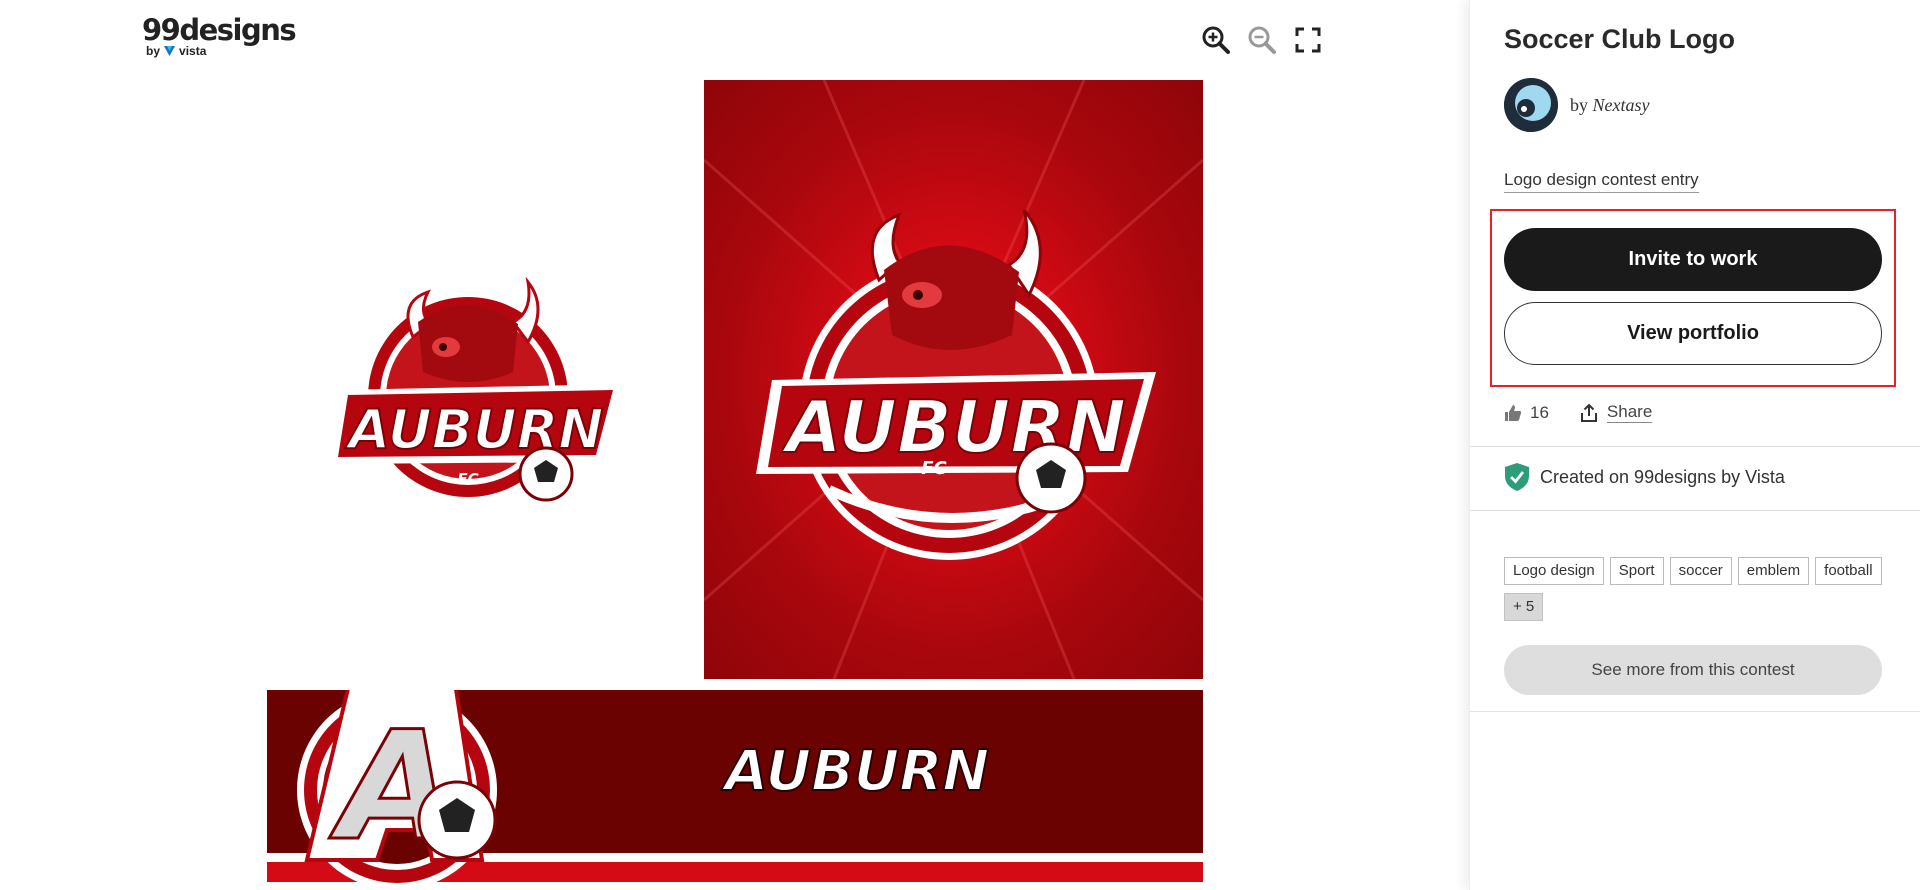  Describe the element at coordinates (467, 479) in the screenshot. I see `crest-small-fc: FC` at that location.